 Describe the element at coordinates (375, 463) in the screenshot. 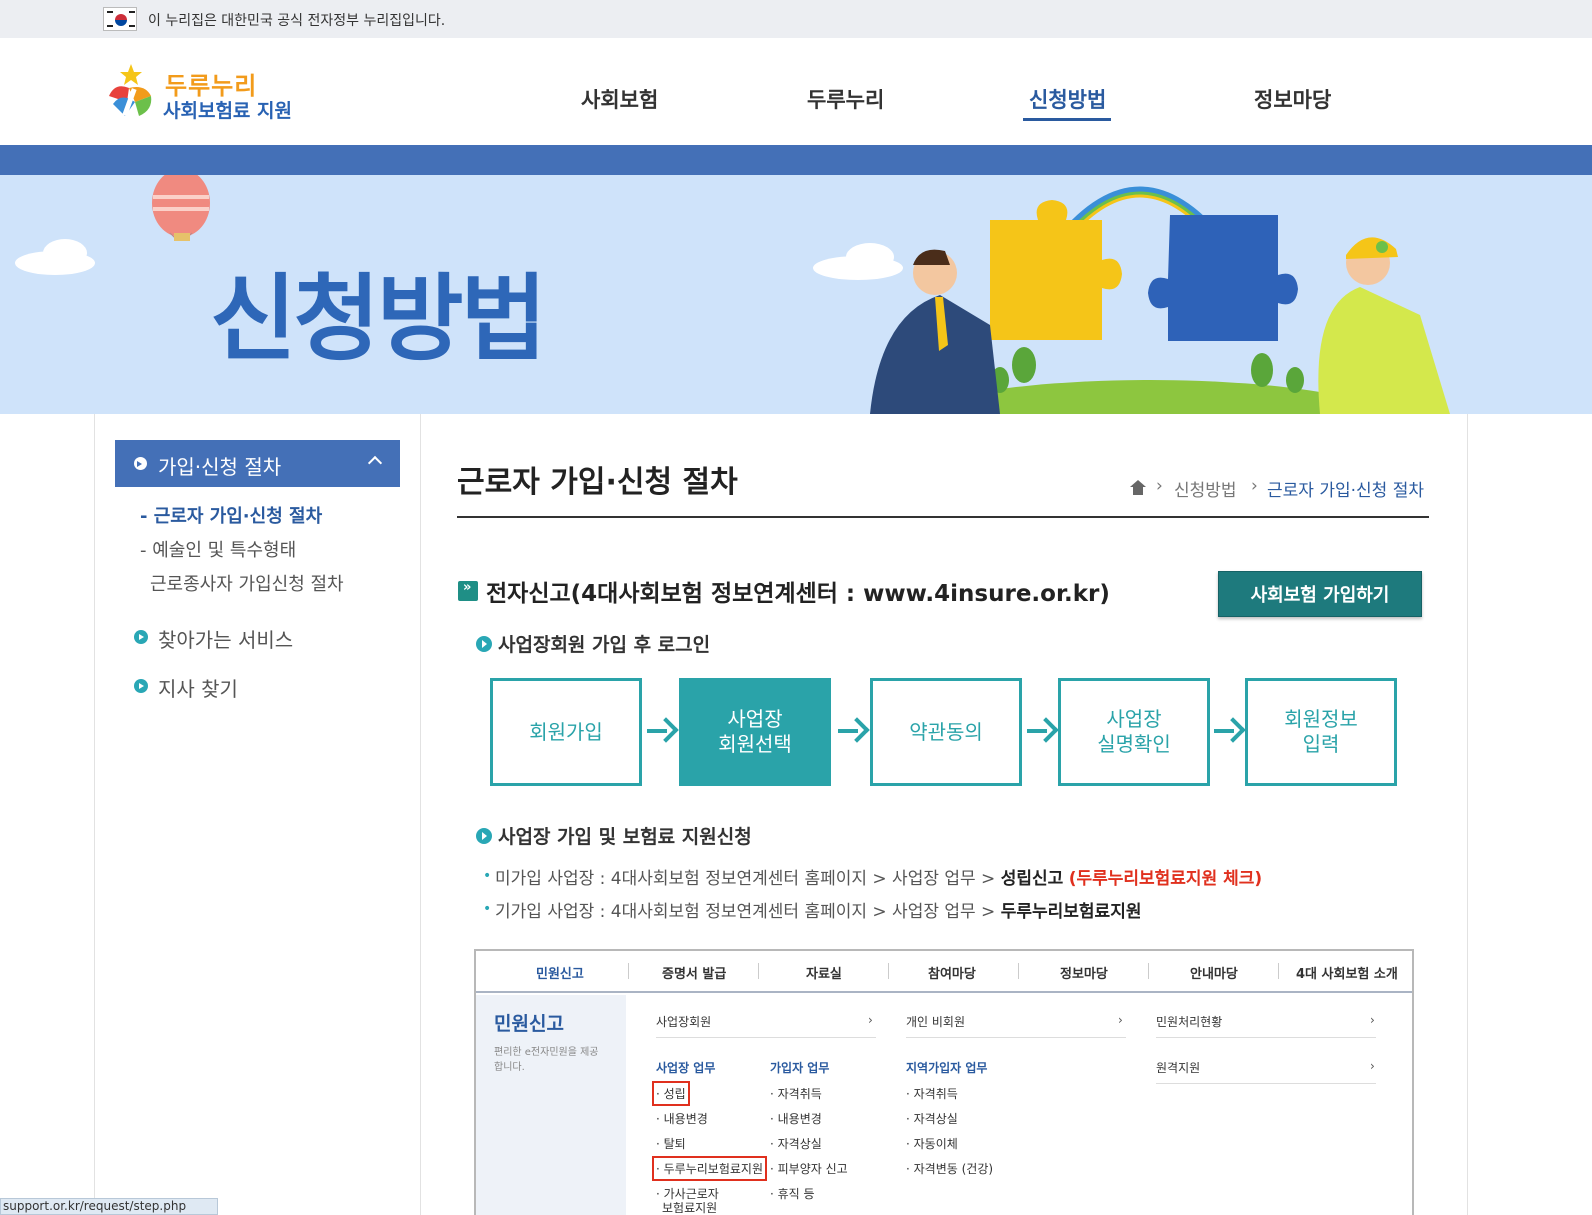

I see `chevron-up-icon` at that location.